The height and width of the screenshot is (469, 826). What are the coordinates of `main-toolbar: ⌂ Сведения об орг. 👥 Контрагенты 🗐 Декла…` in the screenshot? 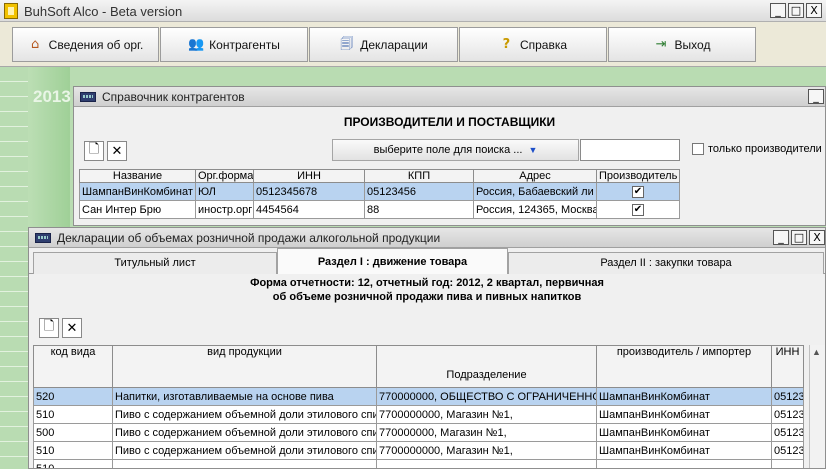 It's located at (413, 44).